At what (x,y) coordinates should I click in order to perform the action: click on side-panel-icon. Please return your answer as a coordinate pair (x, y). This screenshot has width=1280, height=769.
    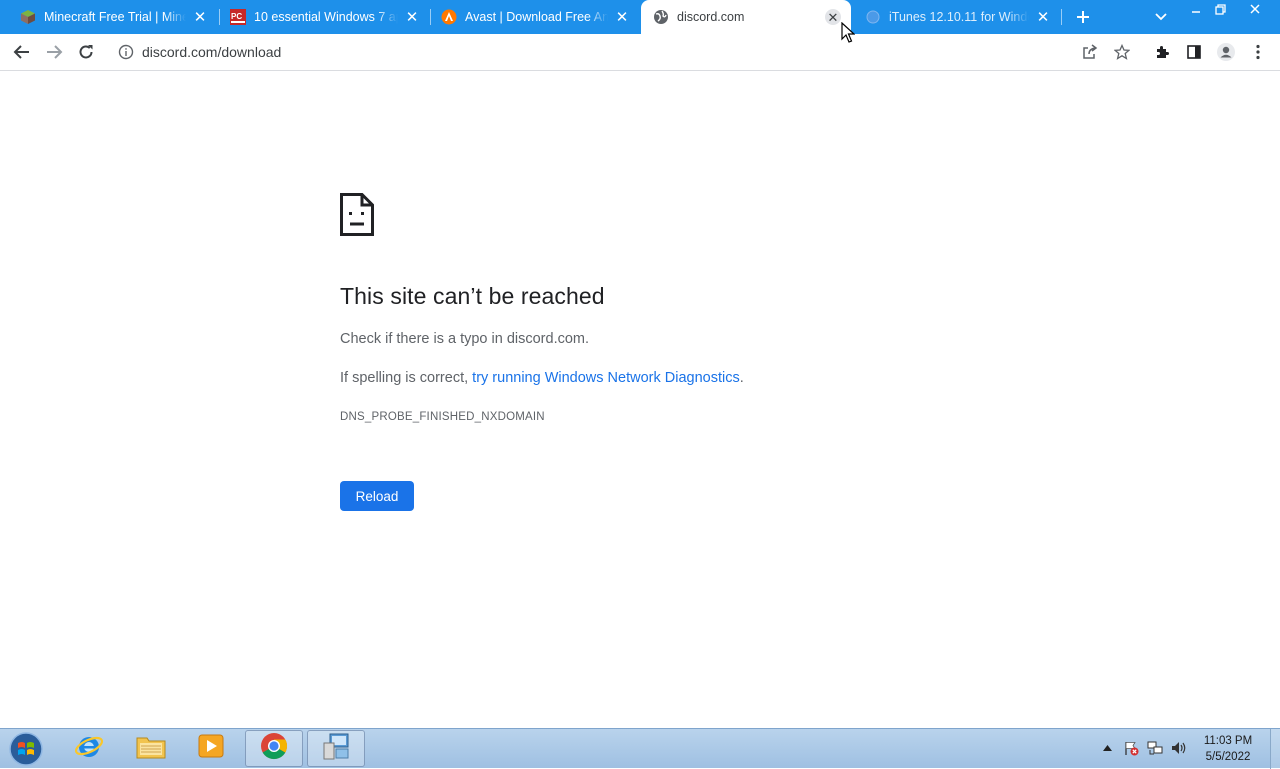
    Looking at the image, I should click on (1194, 52).